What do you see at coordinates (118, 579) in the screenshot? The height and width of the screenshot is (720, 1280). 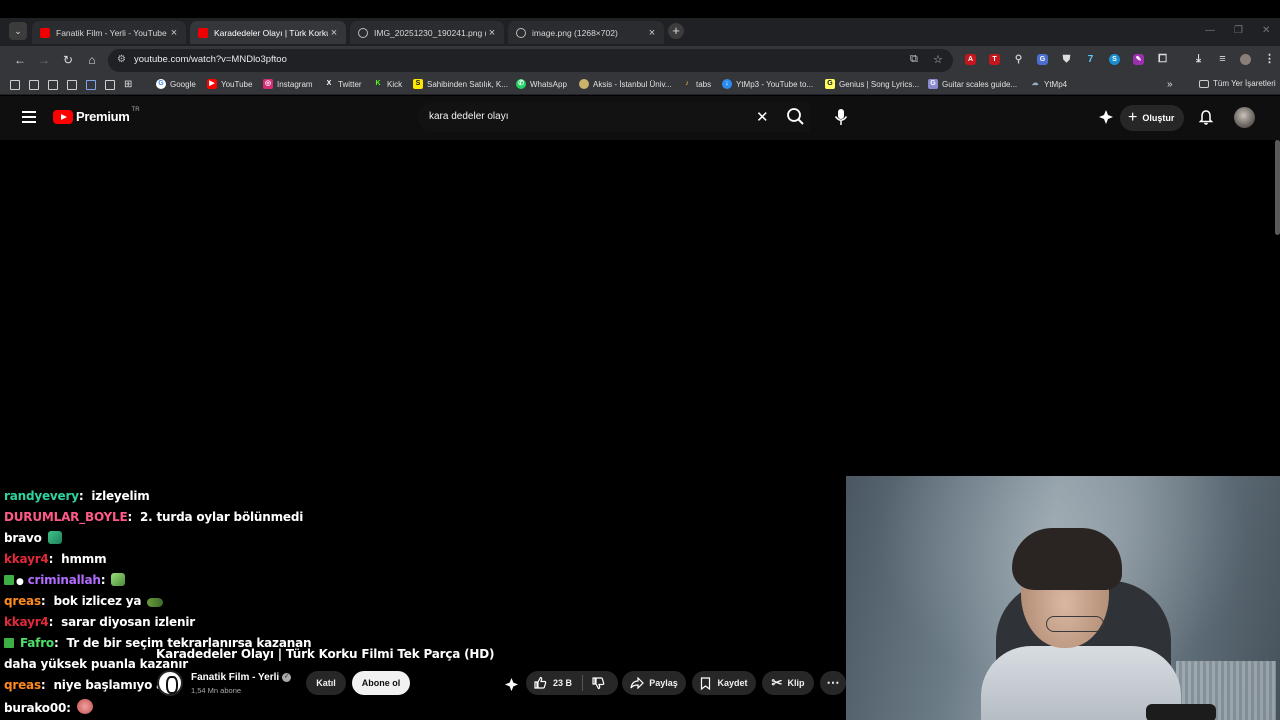 I see `chat-emote` at bounding box center [118, 579].